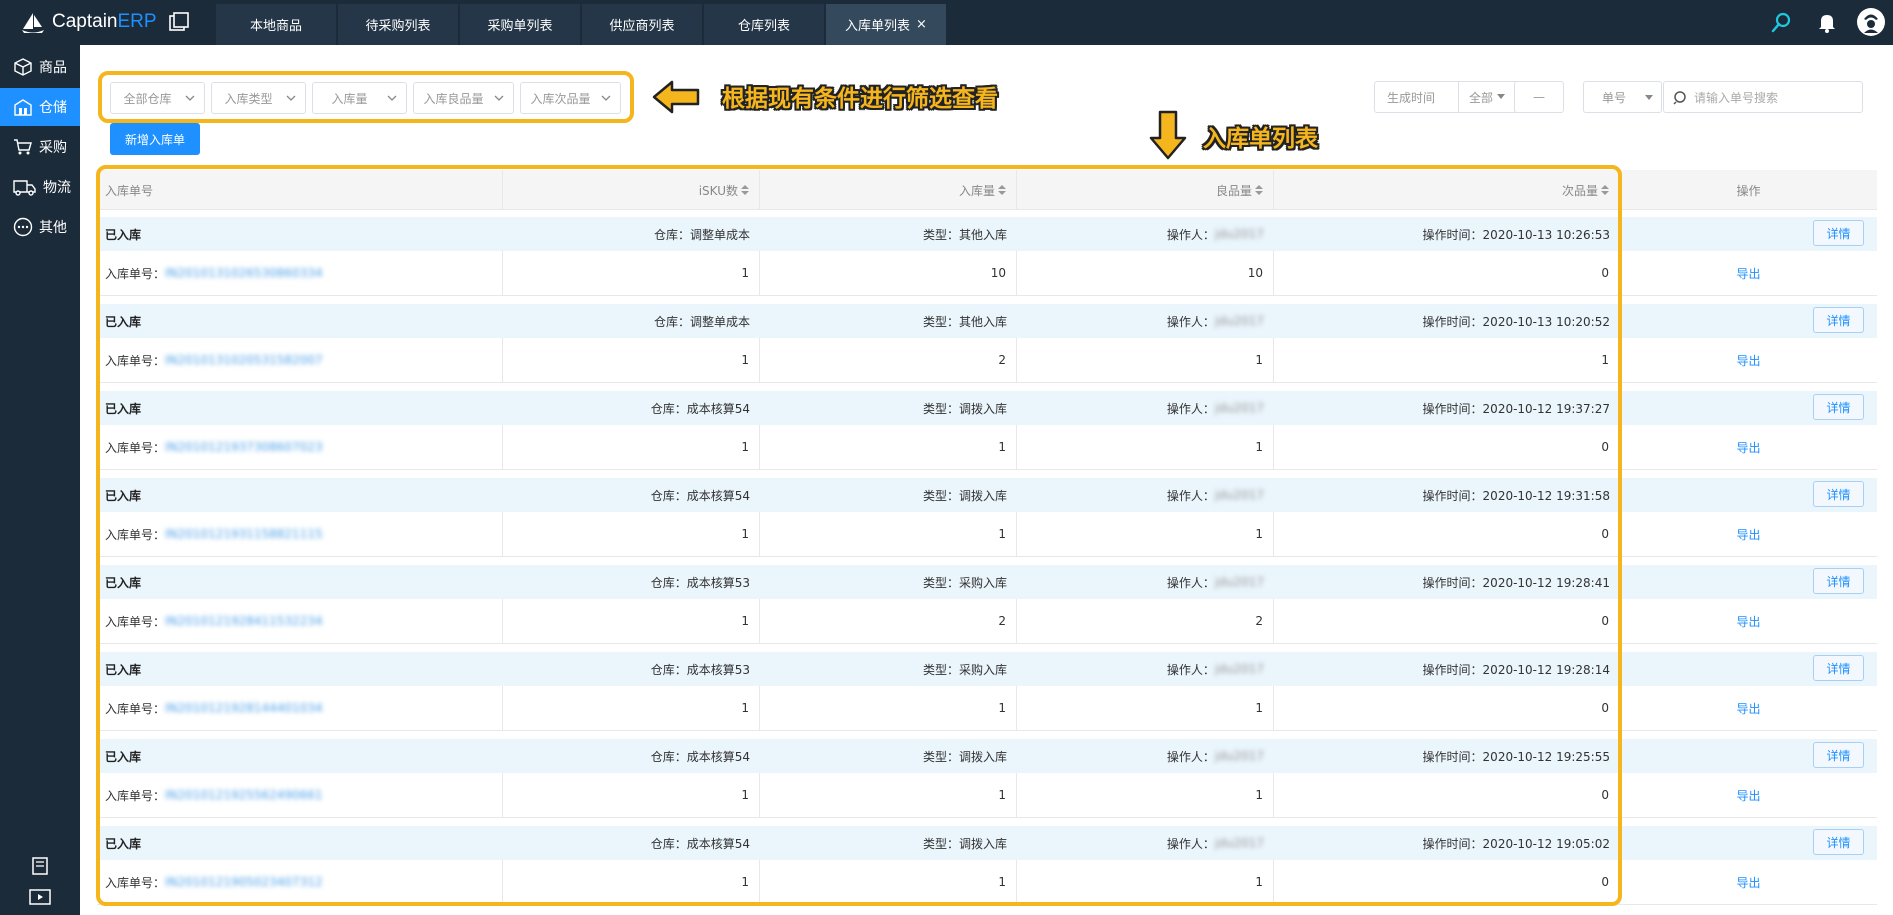  I want to click on table-row: 入库单号： IN2010131020531582007 1 2 1 1 导出, so click(987, 360).